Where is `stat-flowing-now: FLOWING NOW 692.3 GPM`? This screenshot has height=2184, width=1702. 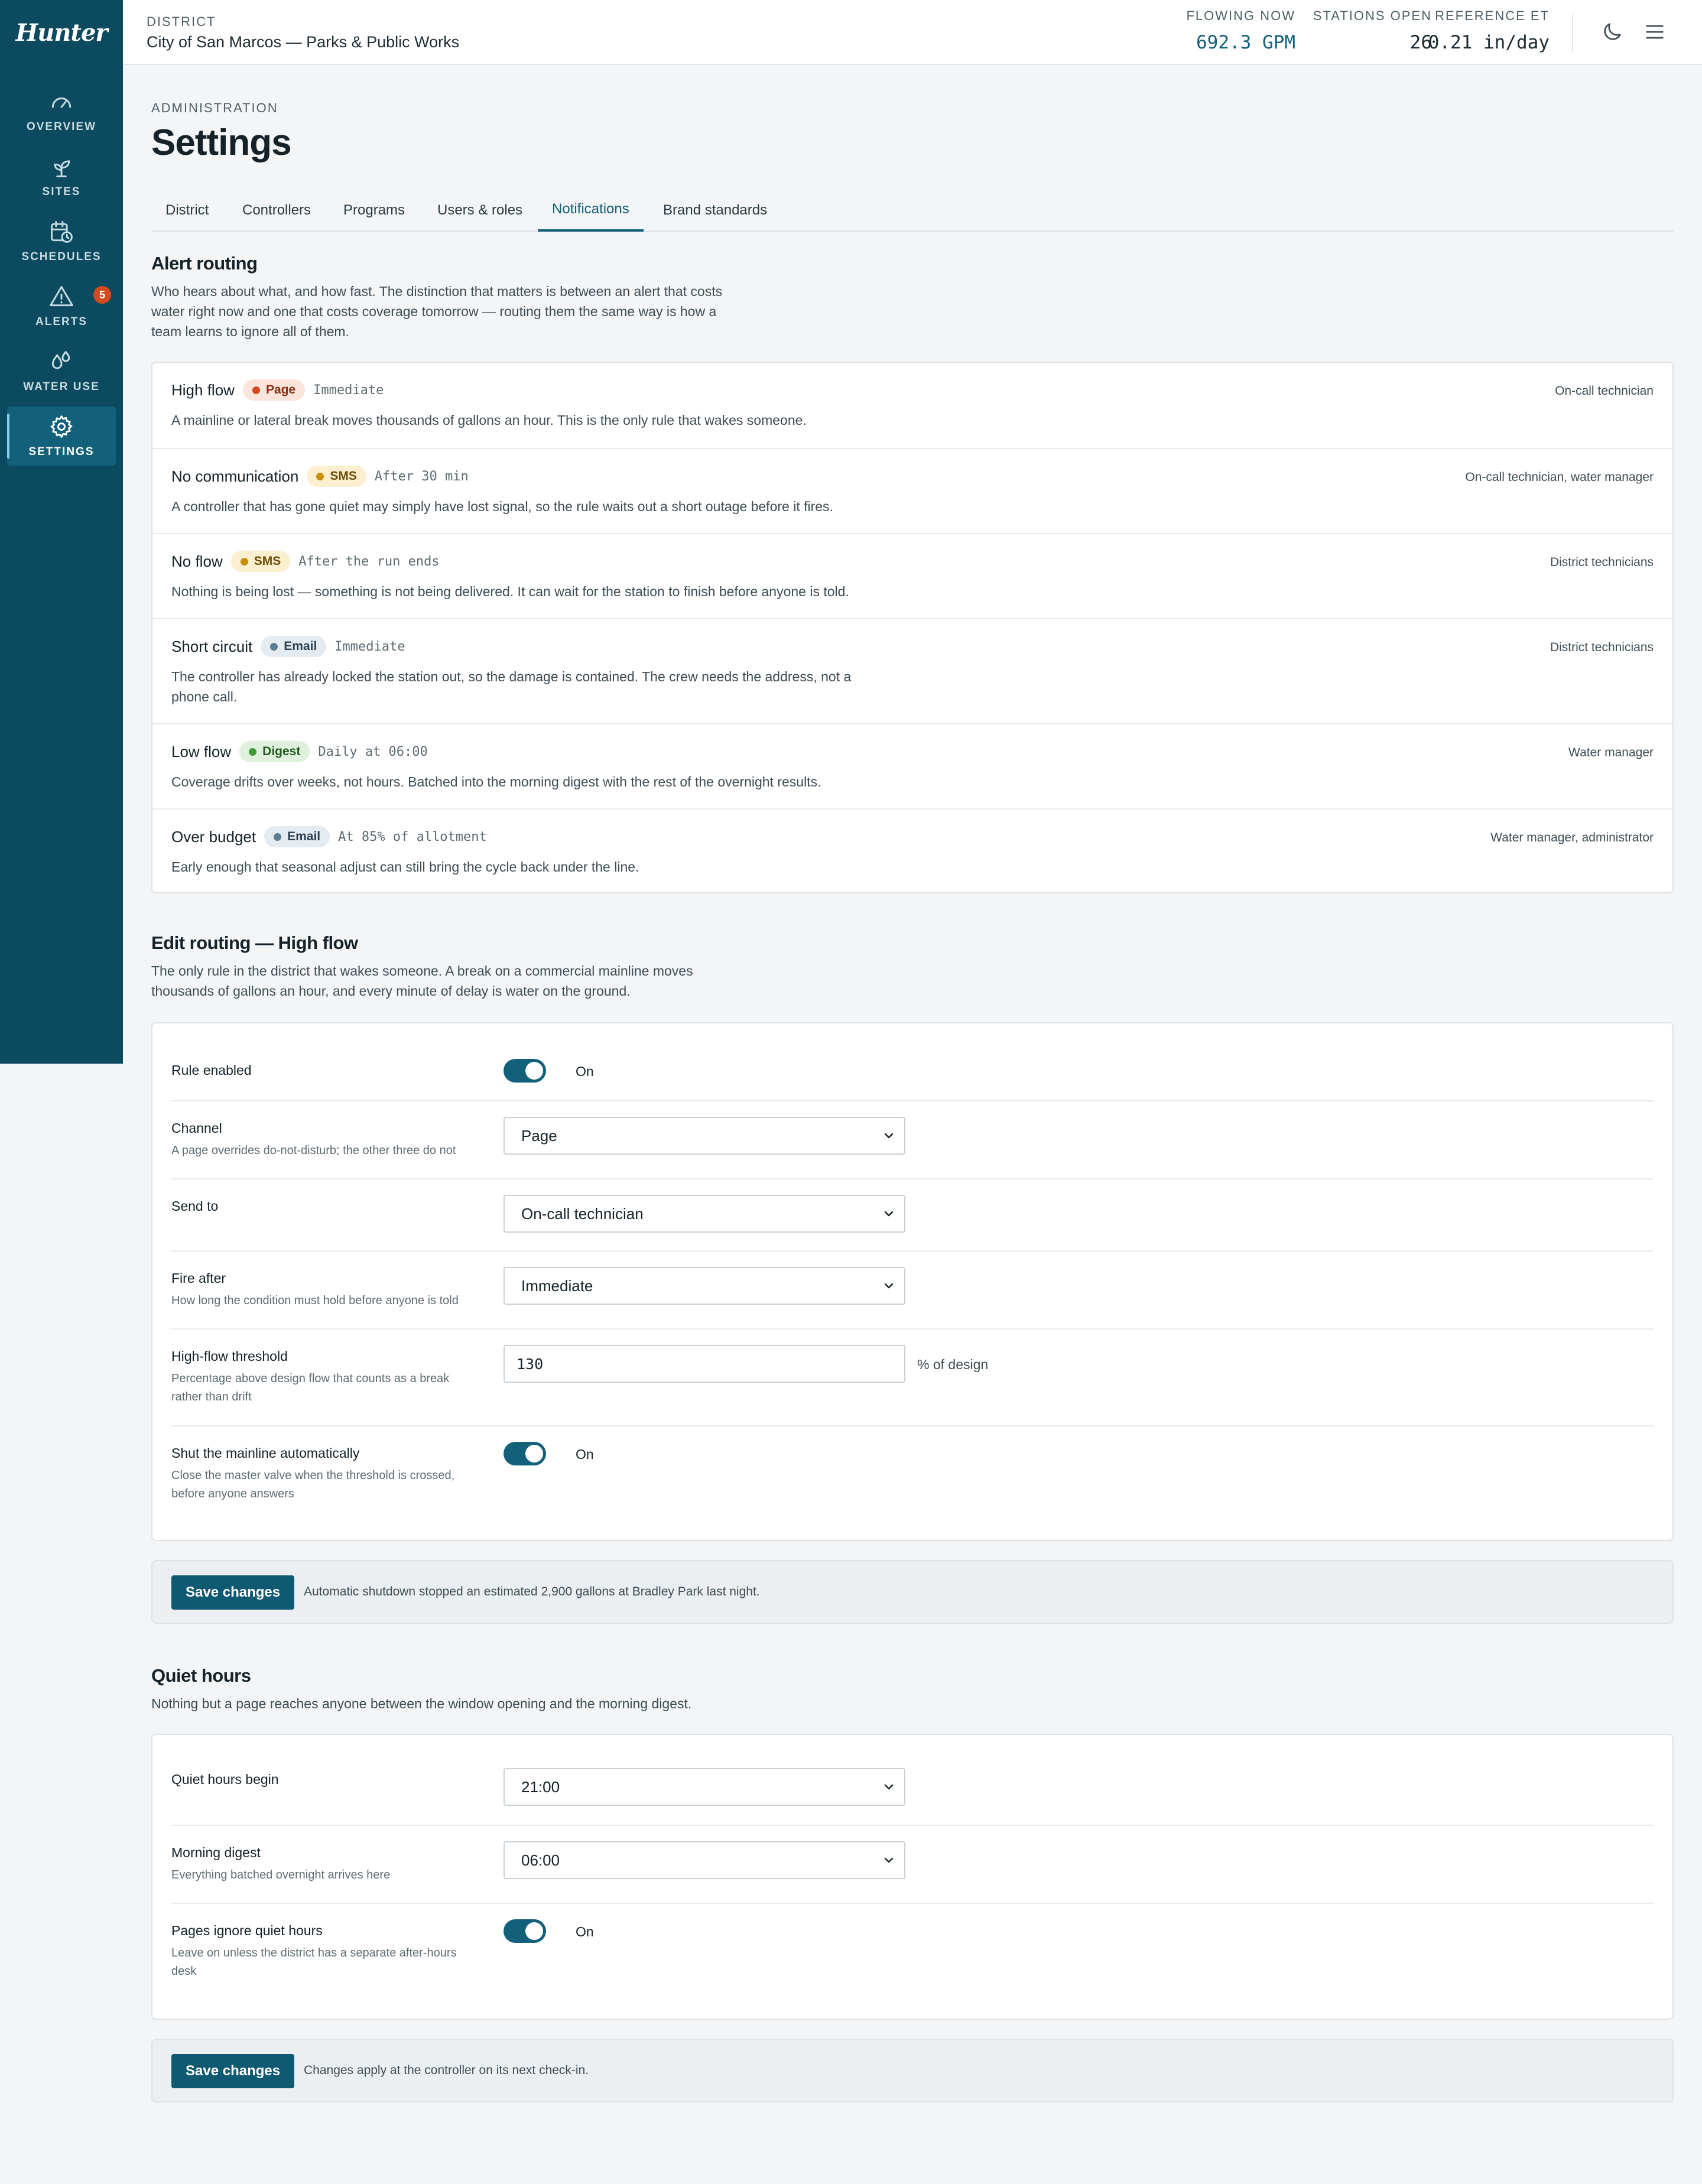
stat-flowing-now: FLOWING NOW 692.3 GPM is located at coordinates (1240, 30).